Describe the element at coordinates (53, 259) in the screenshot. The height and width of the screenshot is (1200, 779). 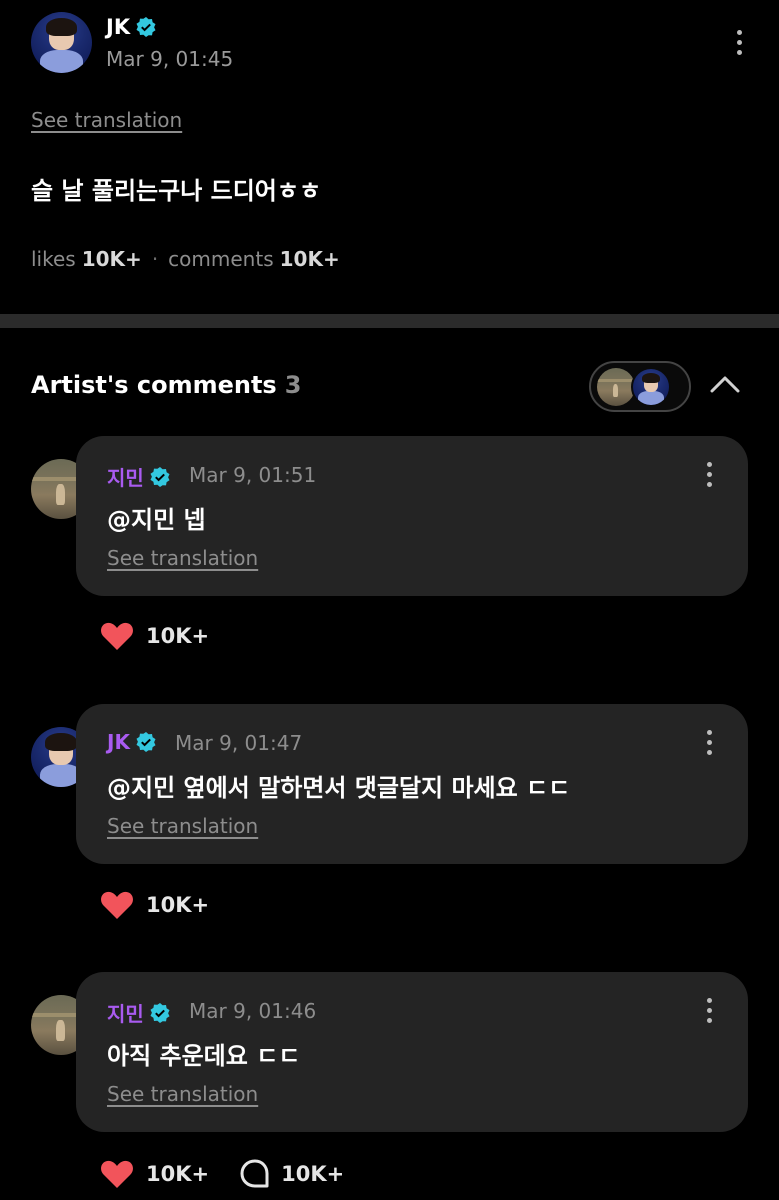
I see `likes-label: likes` at that location.